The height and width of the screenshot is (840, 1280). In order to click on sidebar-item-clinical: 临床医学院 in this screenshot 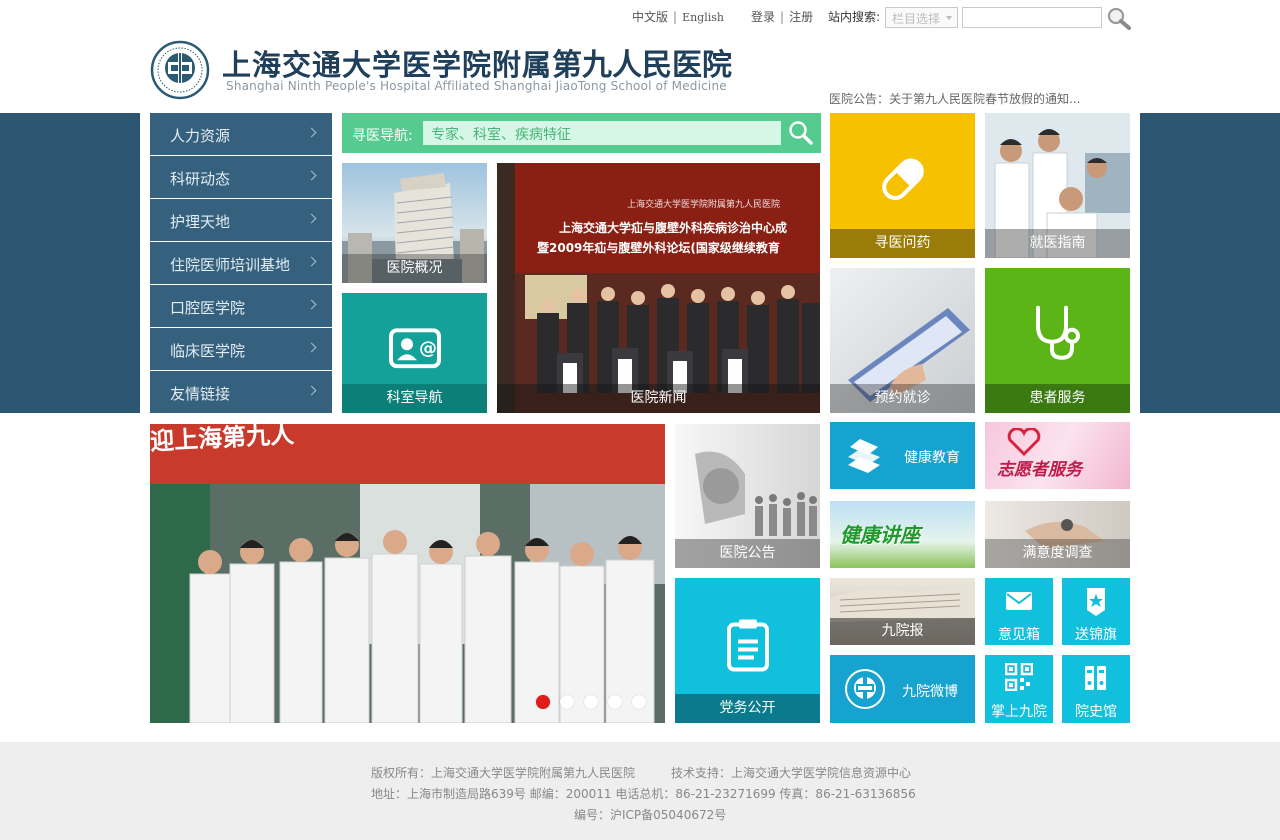, I will do `click(241, 349)`.